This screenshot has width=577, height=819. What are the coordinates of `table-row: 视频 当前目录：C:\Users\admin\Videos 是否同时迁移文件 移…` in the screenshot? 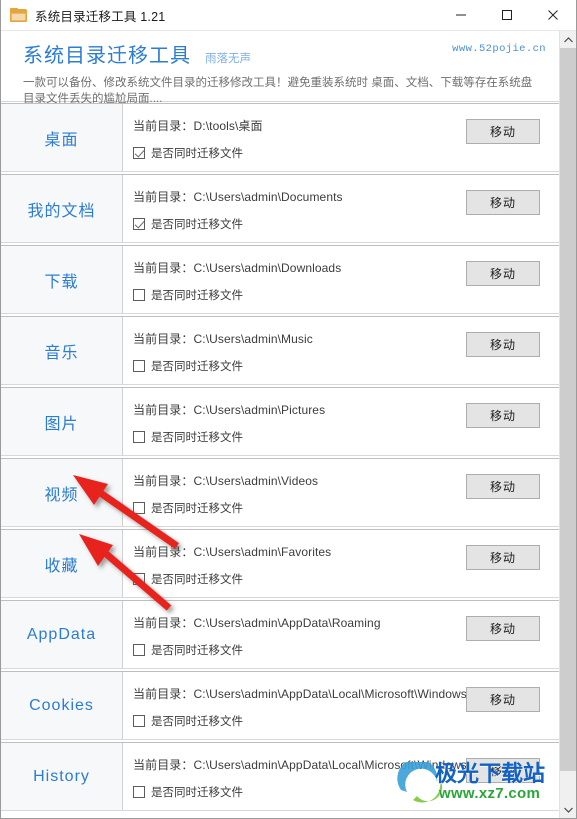 It's located at (280, 492).